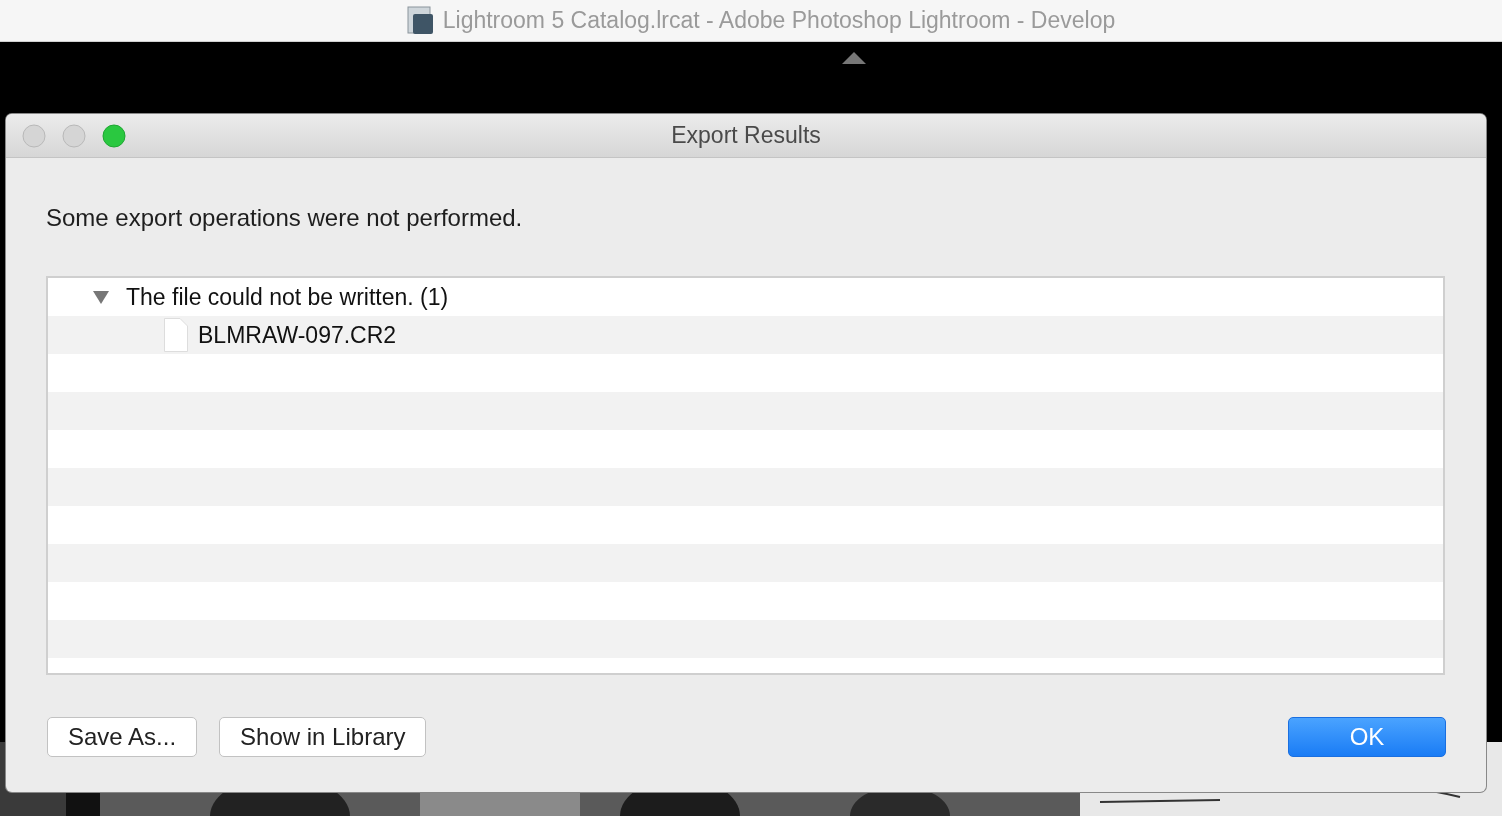  What do you see at coordinates (297, 335) in the screenshot?
I see `file-name: BLMRAW-097.CR2` at bounding box center [297, 335].